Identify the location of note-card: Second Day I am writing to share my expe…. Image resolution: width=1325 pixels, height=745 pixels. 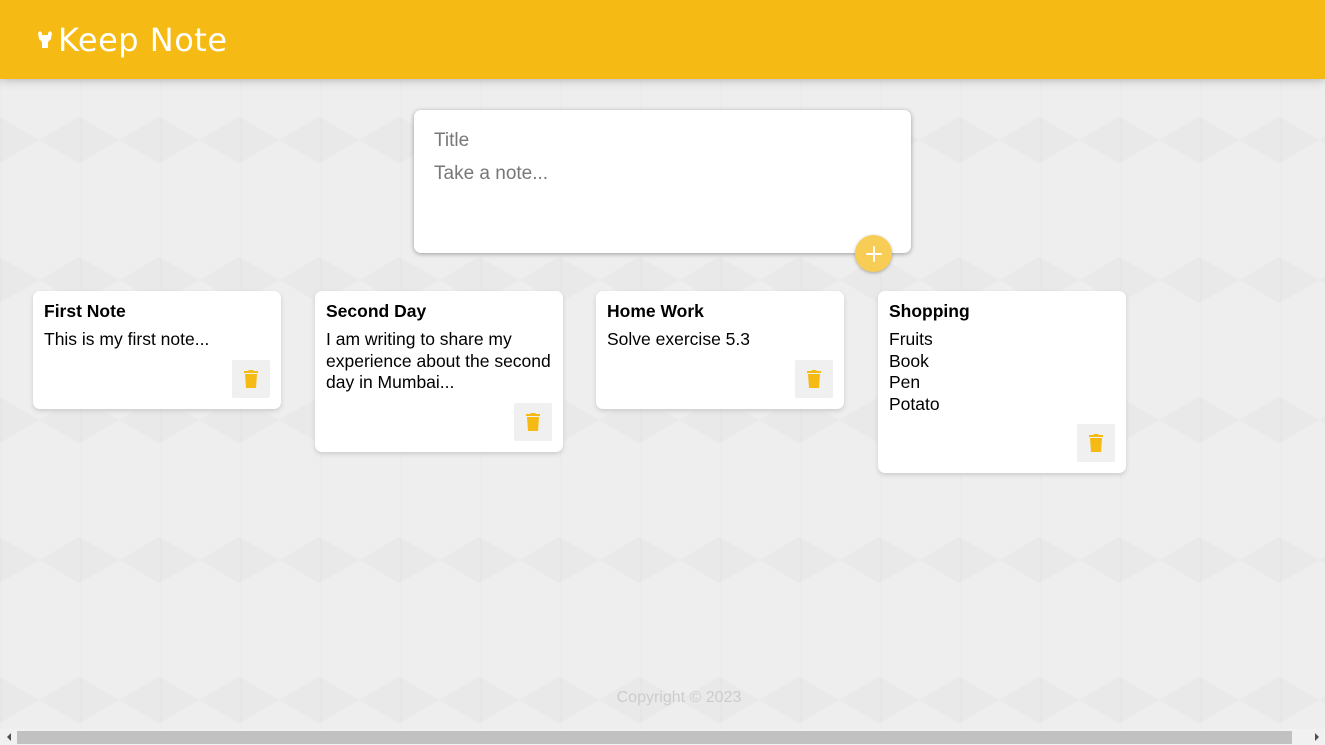
(439, 371).